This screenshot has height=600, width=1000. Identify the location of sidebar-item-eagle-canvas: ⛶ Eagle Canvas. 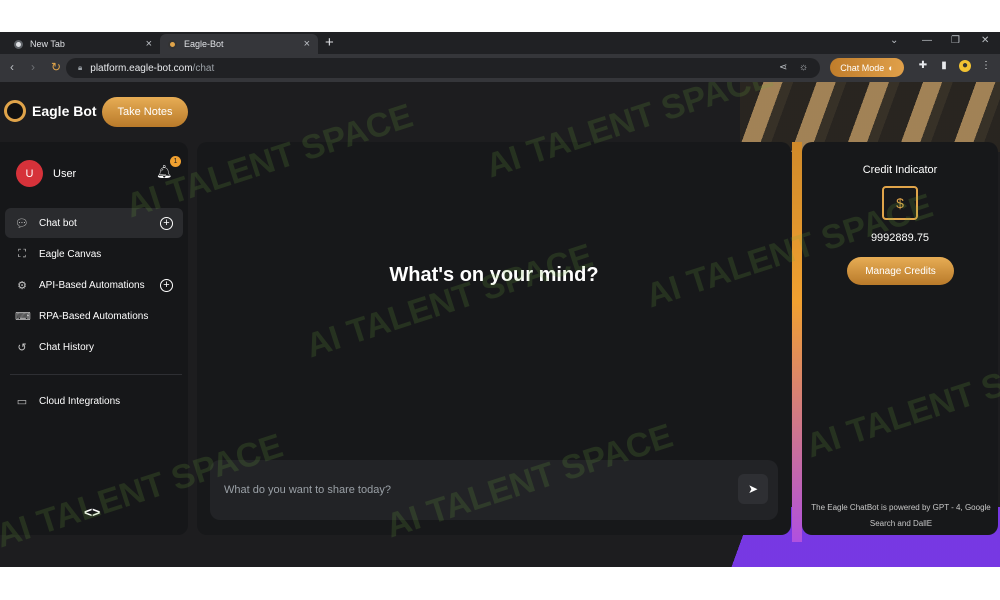
(94, 254).